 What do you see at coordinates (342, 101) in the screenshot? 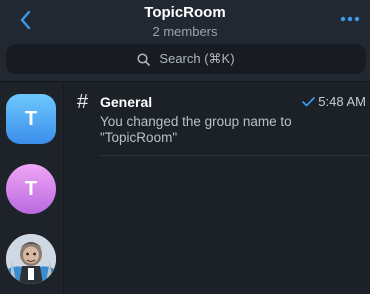
I see `chat-timestamp: 5:48 AM` at bounding box center [342, 101].